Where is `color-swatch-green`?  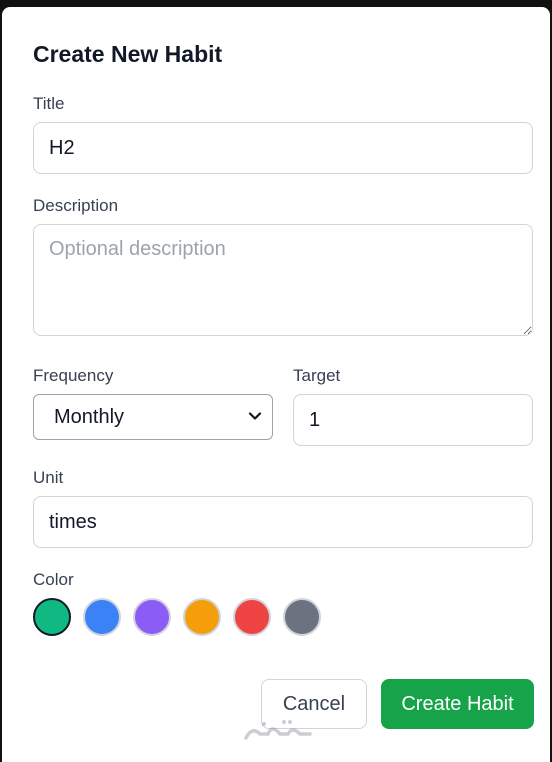 color-swatch-green is located at coordinates (52, 617).